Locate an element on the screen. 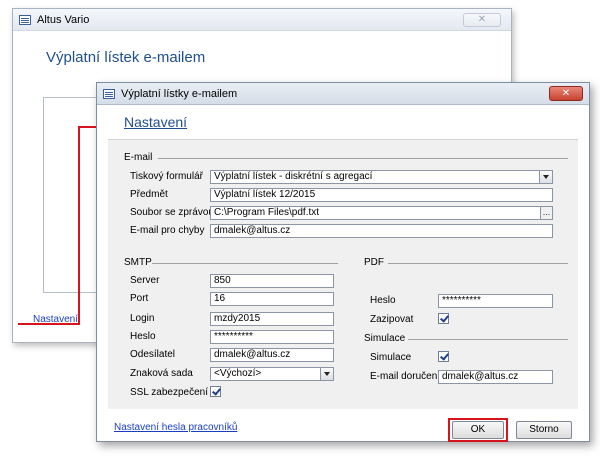  simulation-section-title: Simulace is located at coordinates (385, 338).